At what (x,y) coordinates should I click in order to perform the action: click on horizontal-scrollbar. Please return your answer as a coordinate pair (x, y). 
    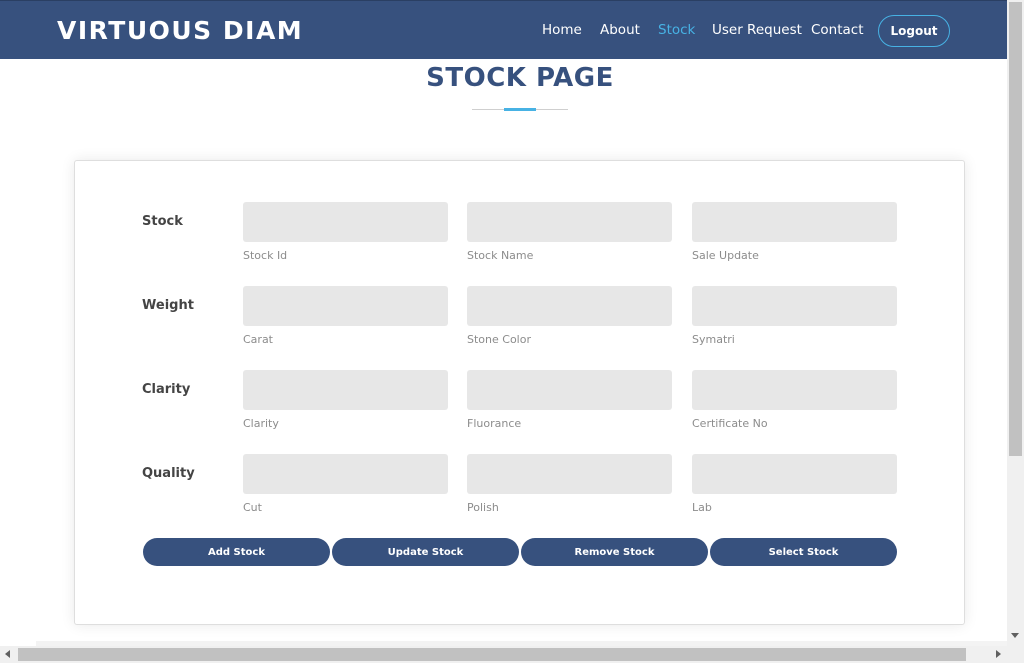
    Looking at the image, I should click on (512, 654).